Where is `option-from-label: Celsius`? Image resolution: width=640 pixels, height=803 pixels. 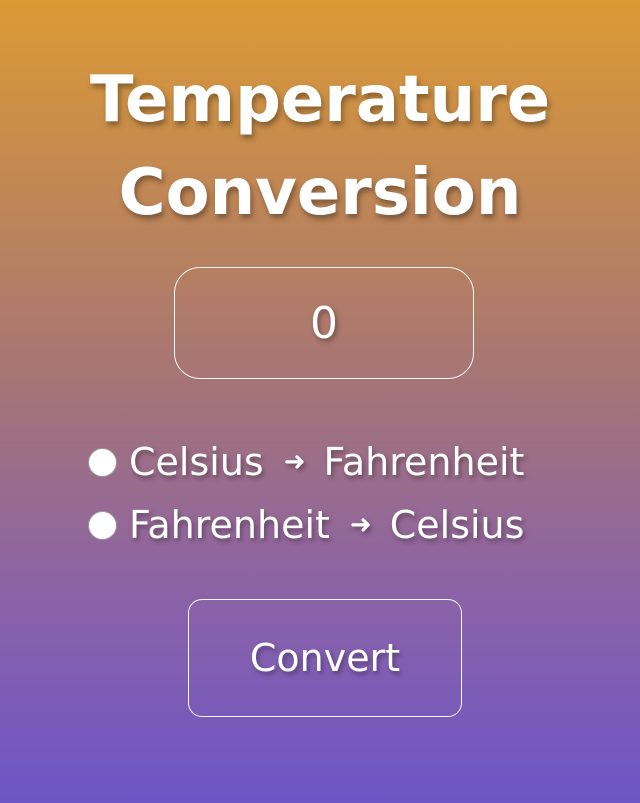 option-from-label: Celsius is located at coordinates (196, 462).